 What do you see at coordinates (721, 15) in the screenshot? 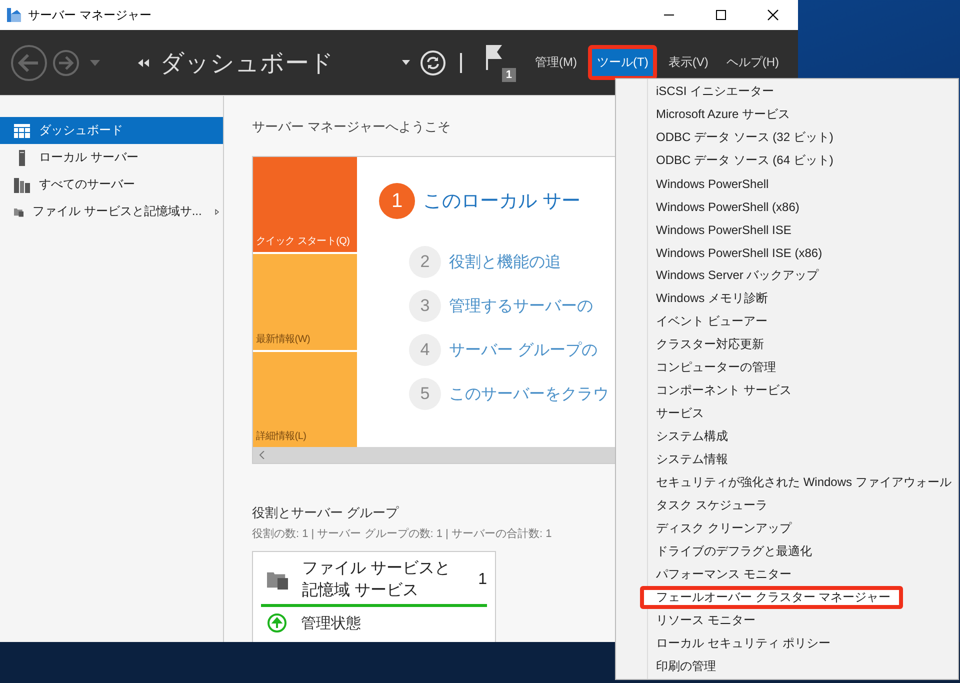
I see `maximize-icon` at bounding box center [721, 15].